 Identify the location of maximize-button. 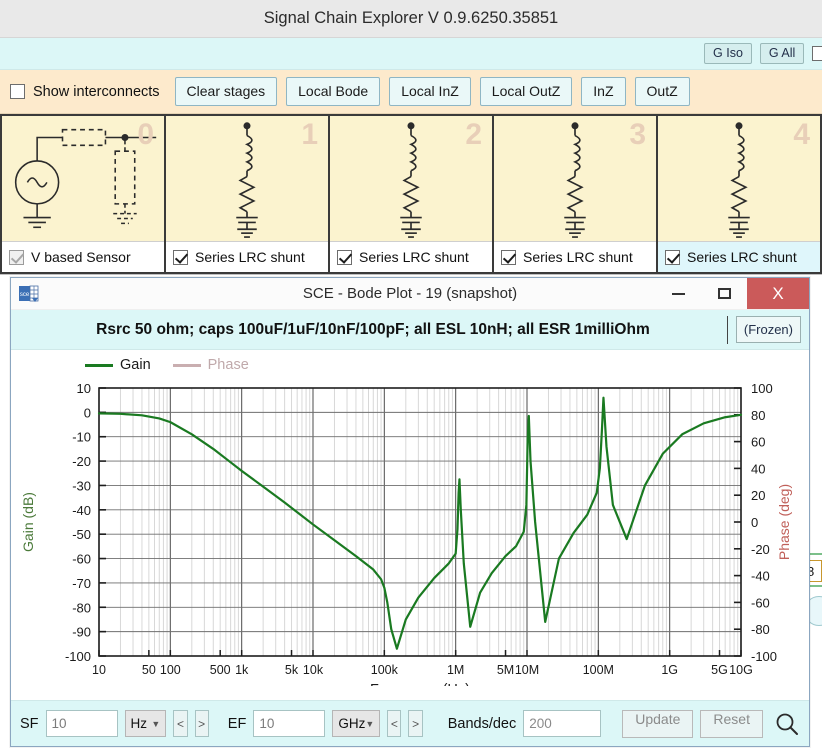
(724, 293).